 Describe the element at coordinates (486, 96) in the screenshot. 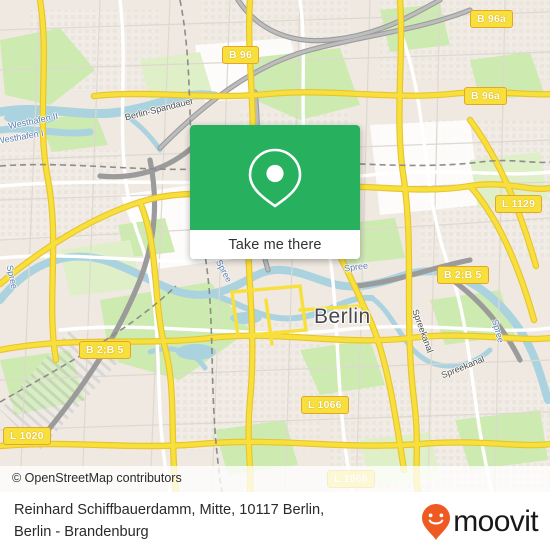

I see `road-shield-b96a-right: B 96a` at that location.